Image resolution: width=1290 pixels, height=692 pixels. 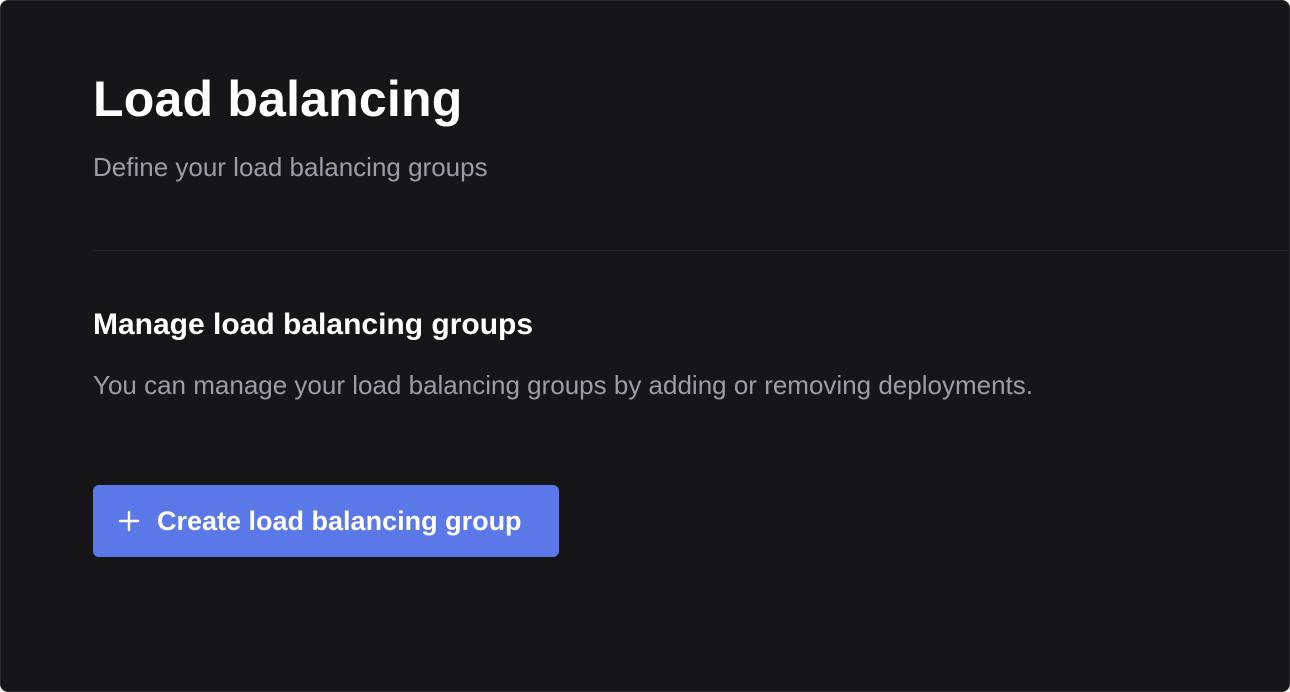 What do you see at coordinates (278, 99) in the screenshot?
I see `page-title: Load balancing` at bounding box center [278, 99].